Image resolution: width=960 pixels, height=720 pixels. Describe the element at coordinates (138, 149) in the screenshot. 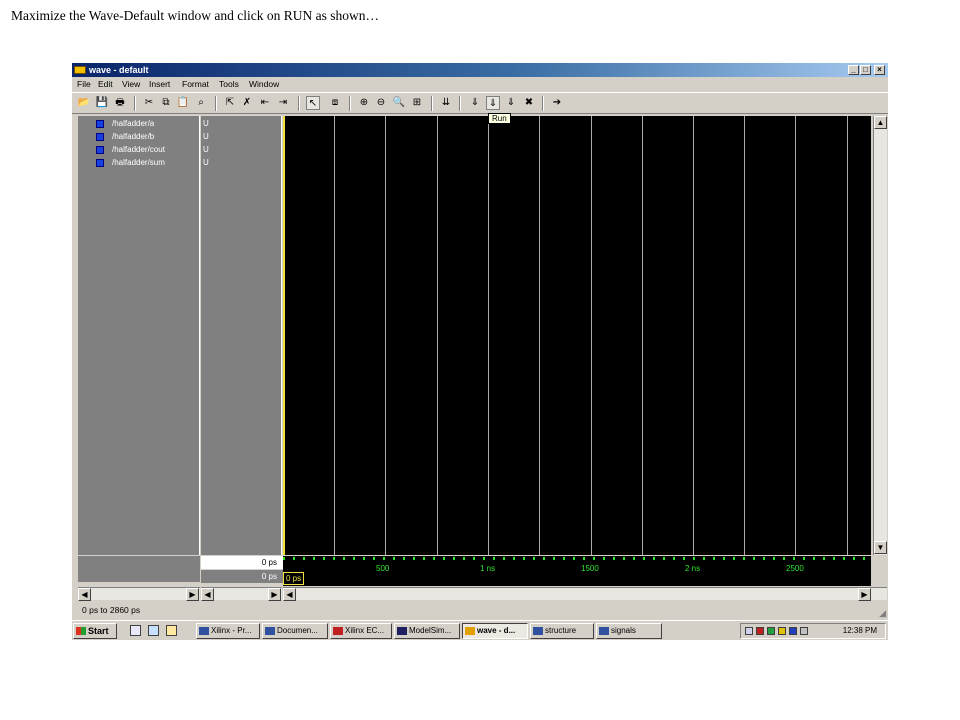

I see `signal-name: /halfadder/cout` at that location.